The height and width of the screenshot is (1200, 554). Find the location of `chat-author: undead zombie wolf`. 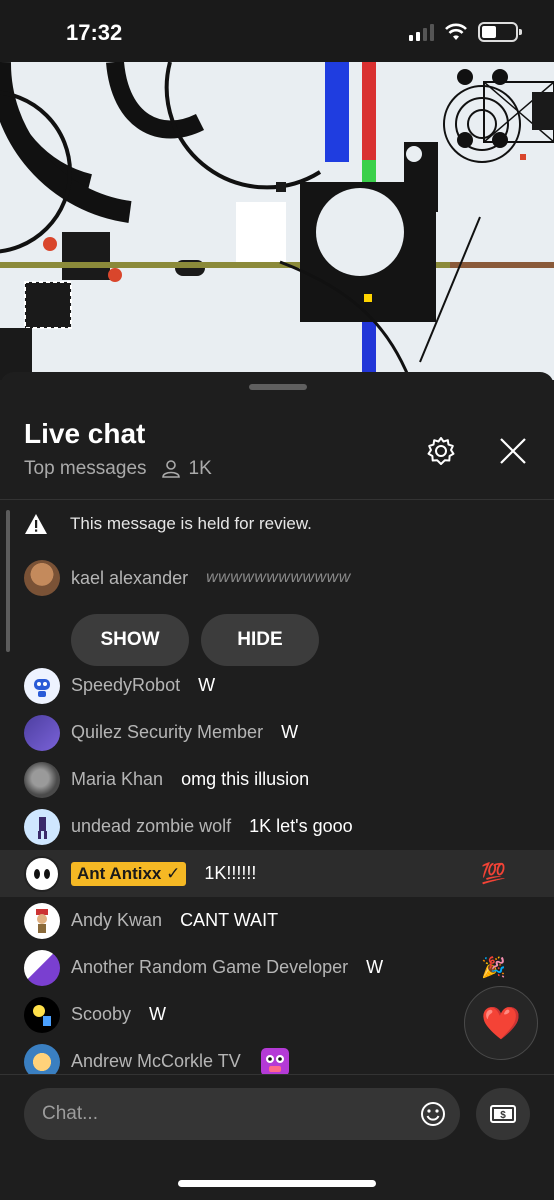

chat-author: undead zombie wolf is located at coordinates (151, 826).